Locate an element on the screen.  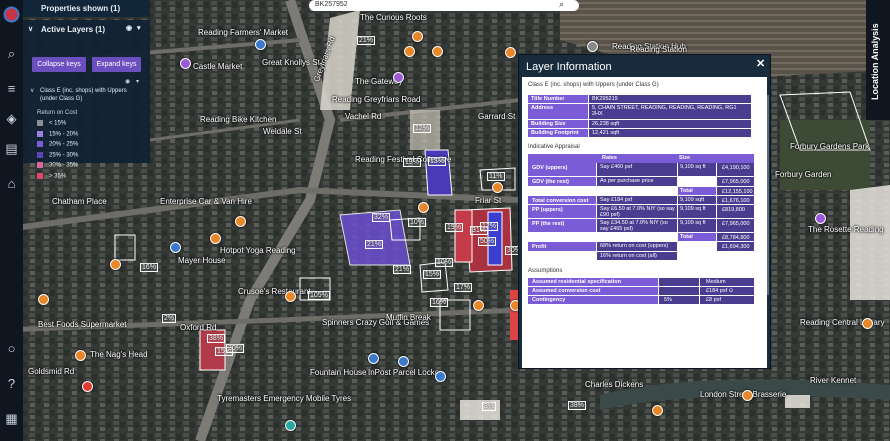
row-rate: Say £184 psf is located at coordinates (616, 200).